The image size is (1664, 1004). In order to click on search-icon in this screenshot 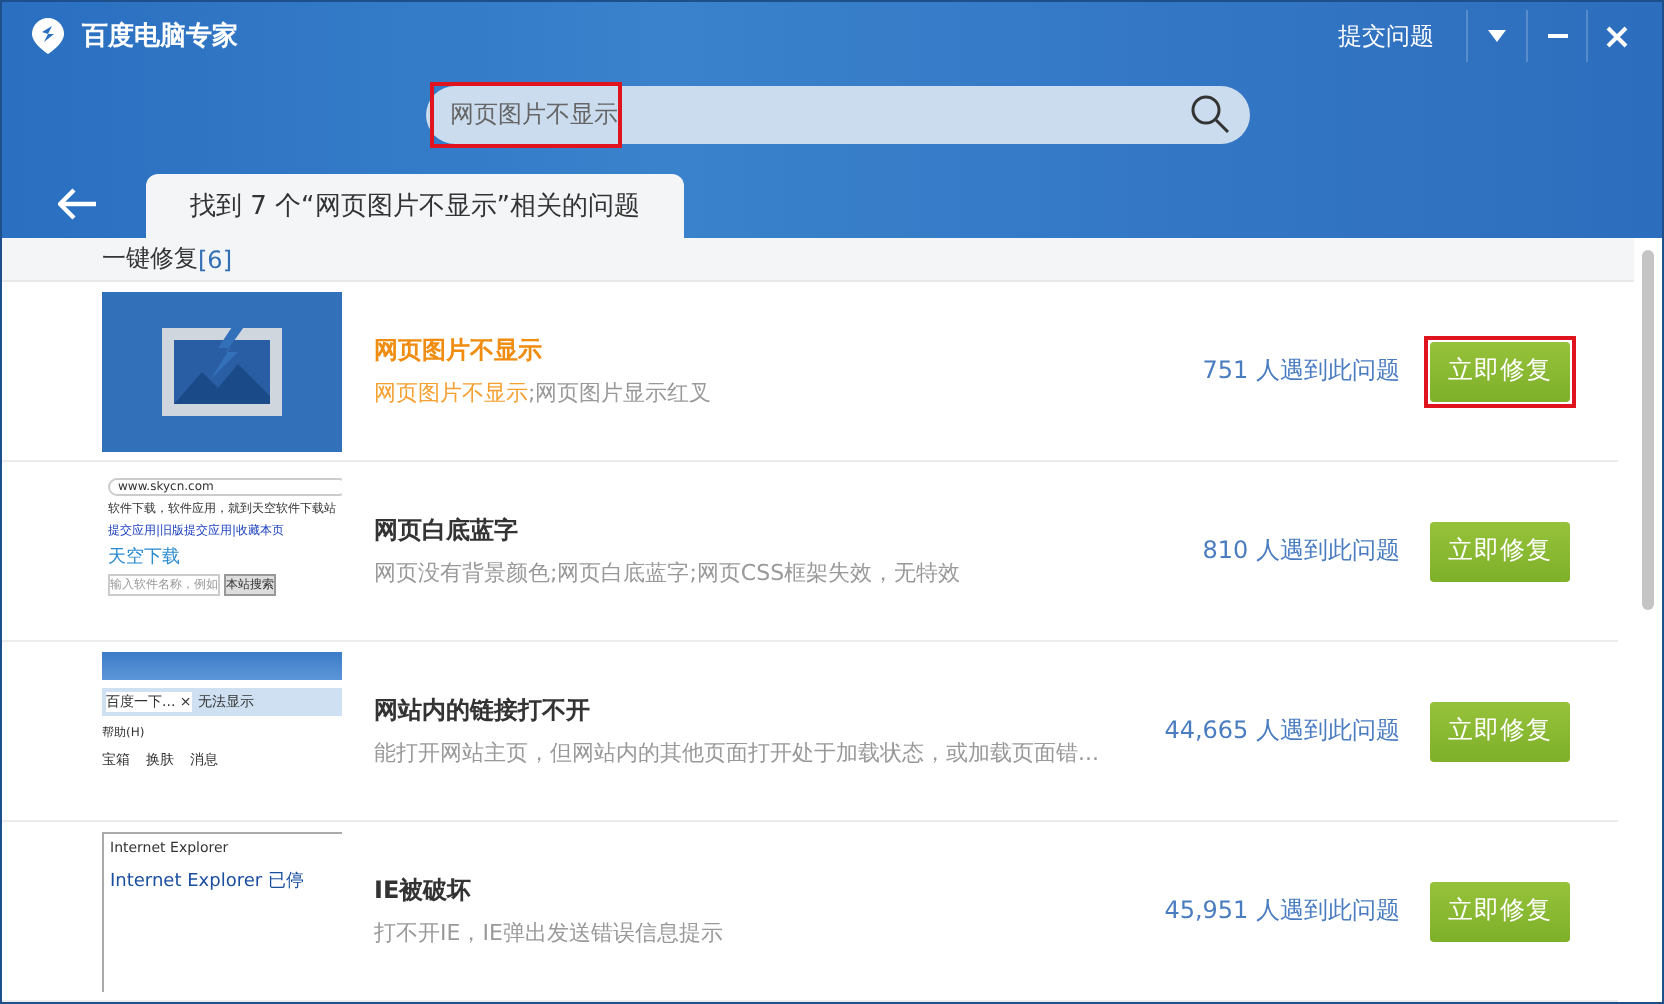, I will do `click(1210, 114)`.